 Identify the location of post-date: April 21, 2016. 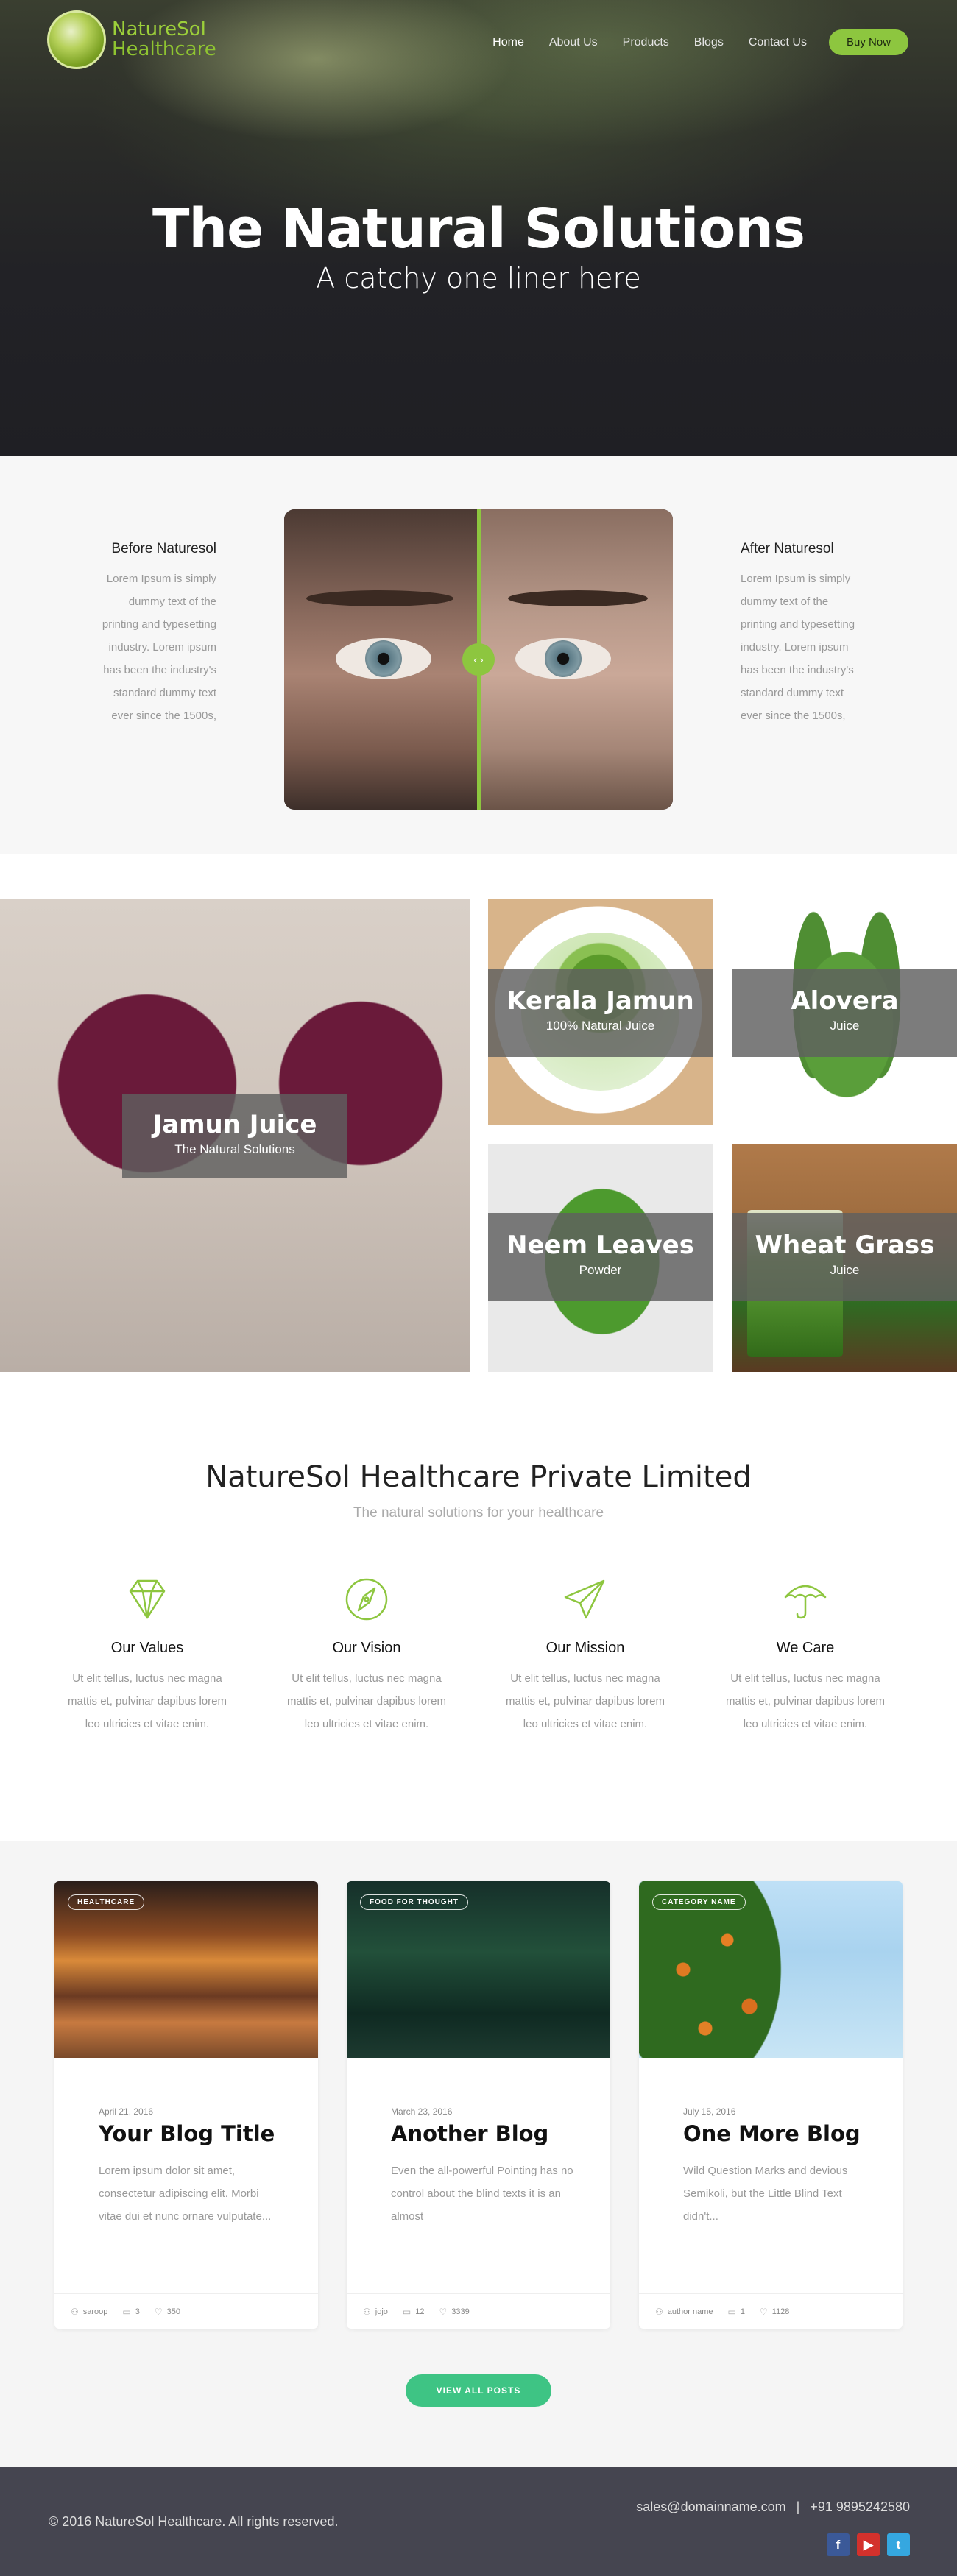
(126, 2111).